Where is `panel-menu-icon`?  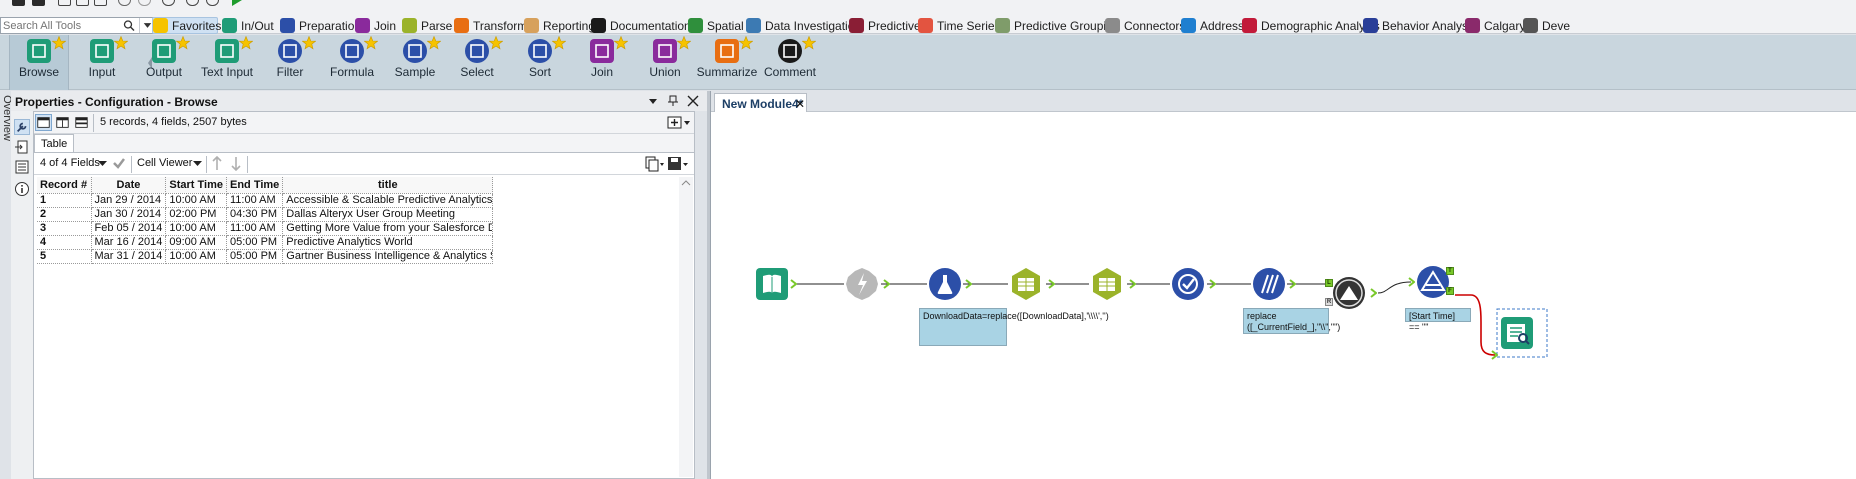
panel-menu-icon is located at coordinates (653, 101).